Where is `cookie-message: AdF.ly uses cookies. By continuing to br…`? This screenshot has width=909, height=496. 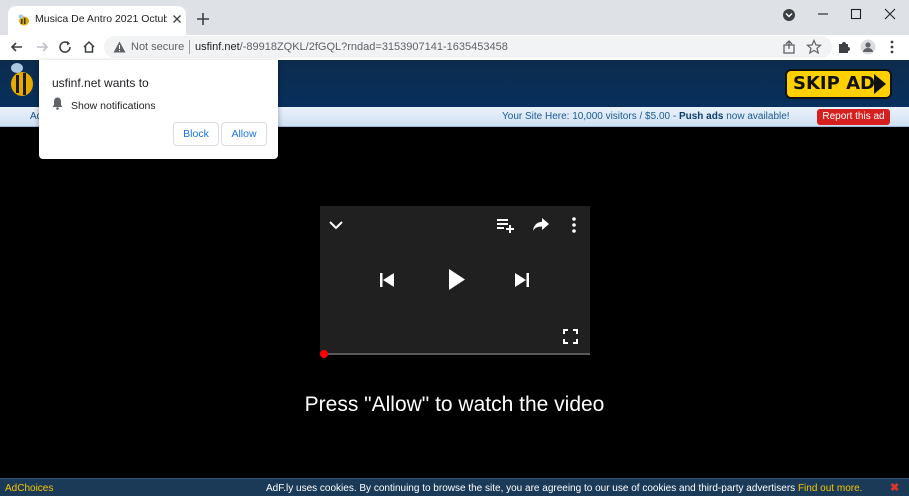
cookie-message: AdF.ly uses cookies. By continuing to br… is located at coordinates (564, 488).